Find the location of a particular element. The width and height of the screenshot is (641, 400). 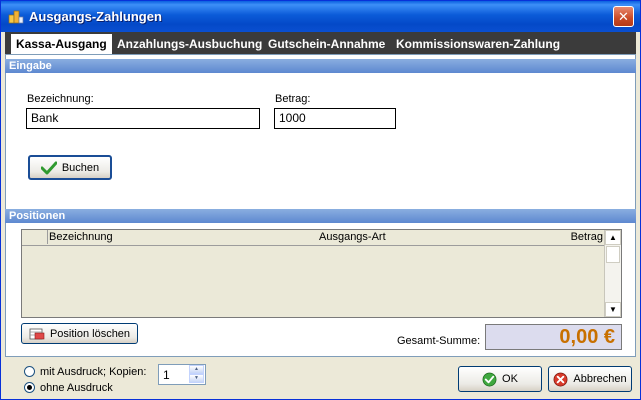

close-button: ✕ is located at coordinates (623, 16).